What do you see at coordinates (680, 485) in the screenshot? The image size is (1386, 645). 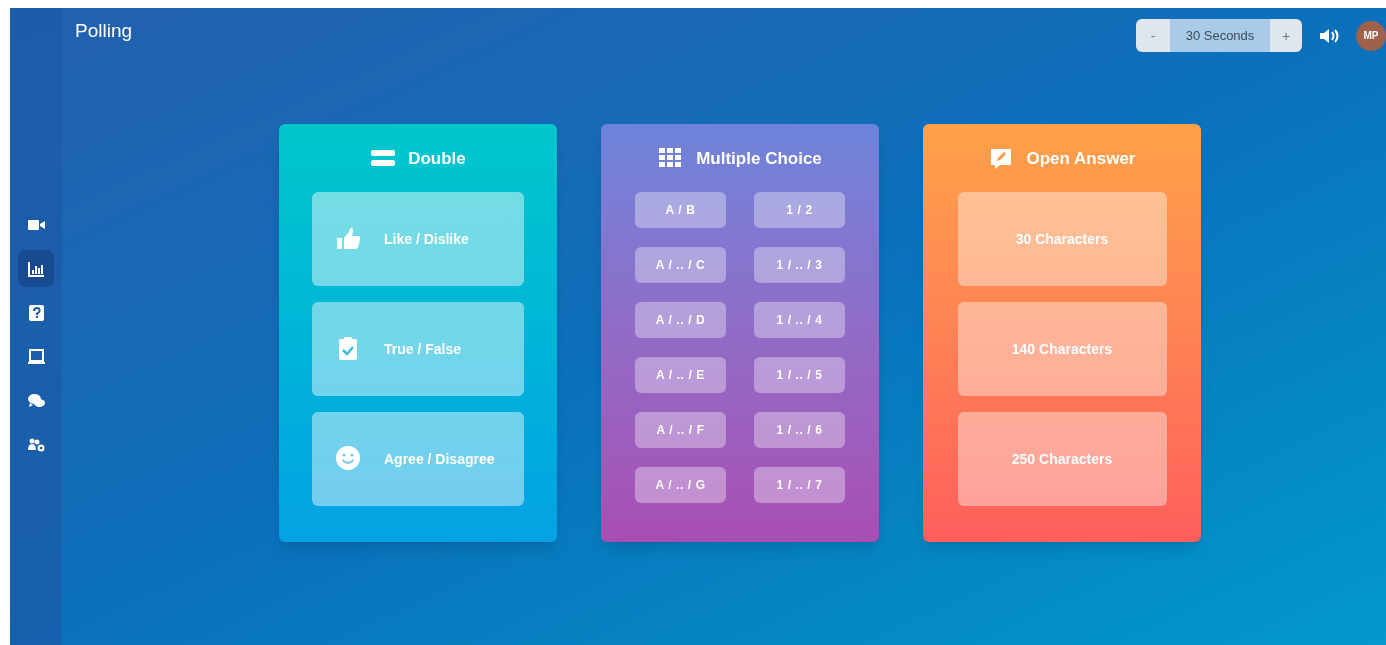 I see `choice-button: A / .. / G` at bounding box center [680, 485].